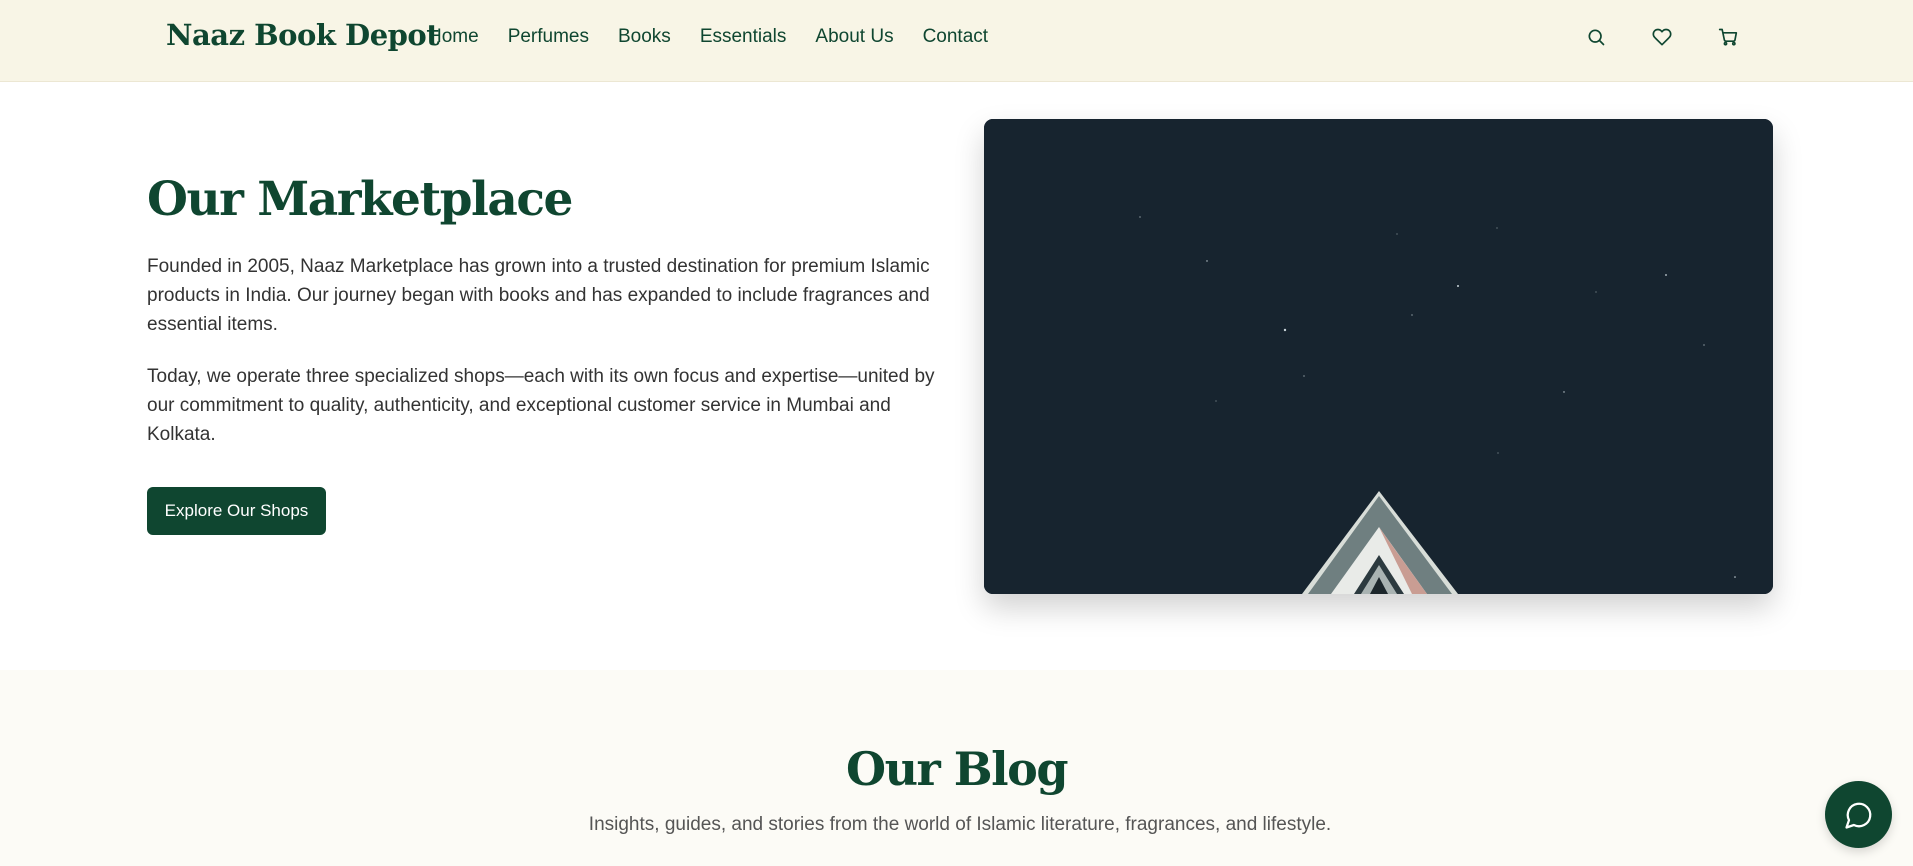  I want to click on cart-icon, so click(1728, 37).